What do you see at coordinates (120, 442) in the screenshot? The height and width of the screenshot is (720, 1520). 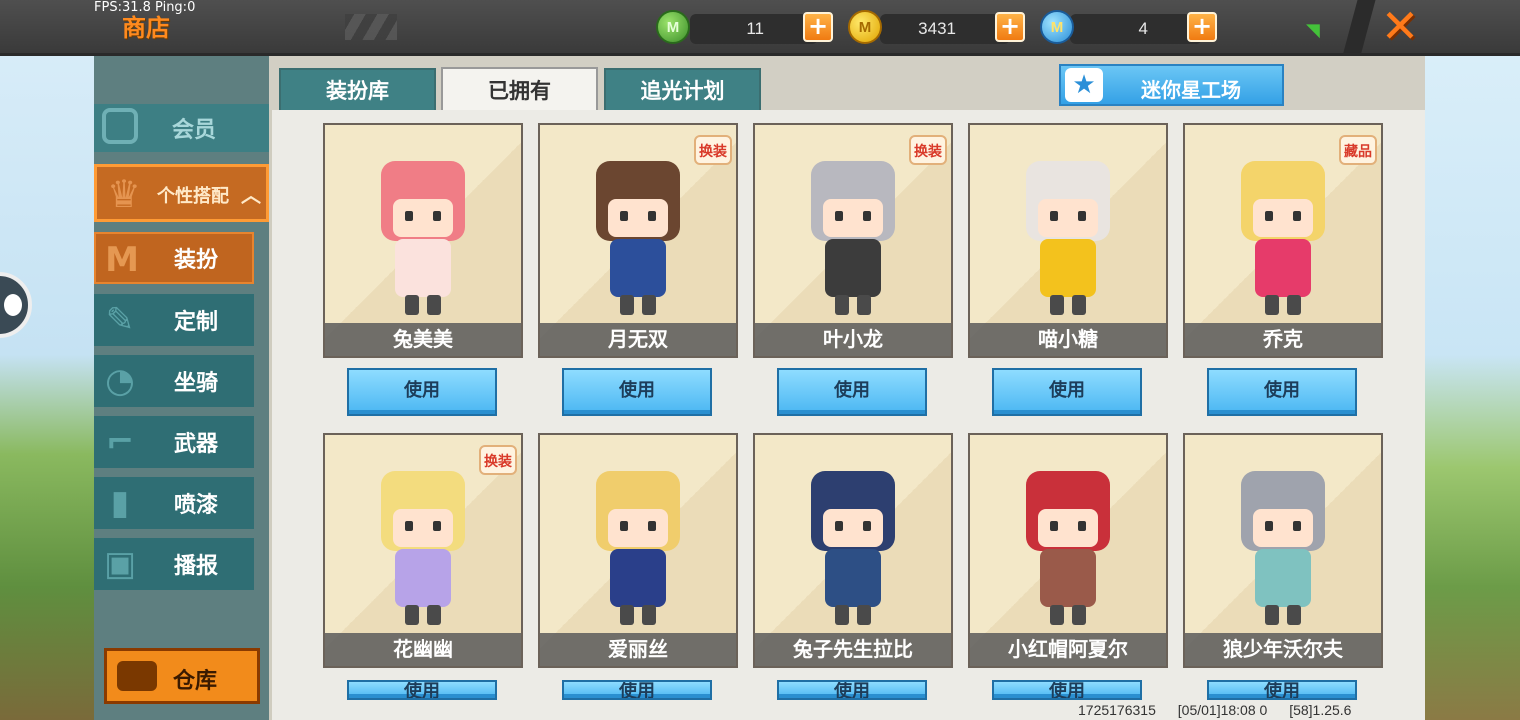 I see `revolver-icon: ⌐` at bounding box center [120, 442].